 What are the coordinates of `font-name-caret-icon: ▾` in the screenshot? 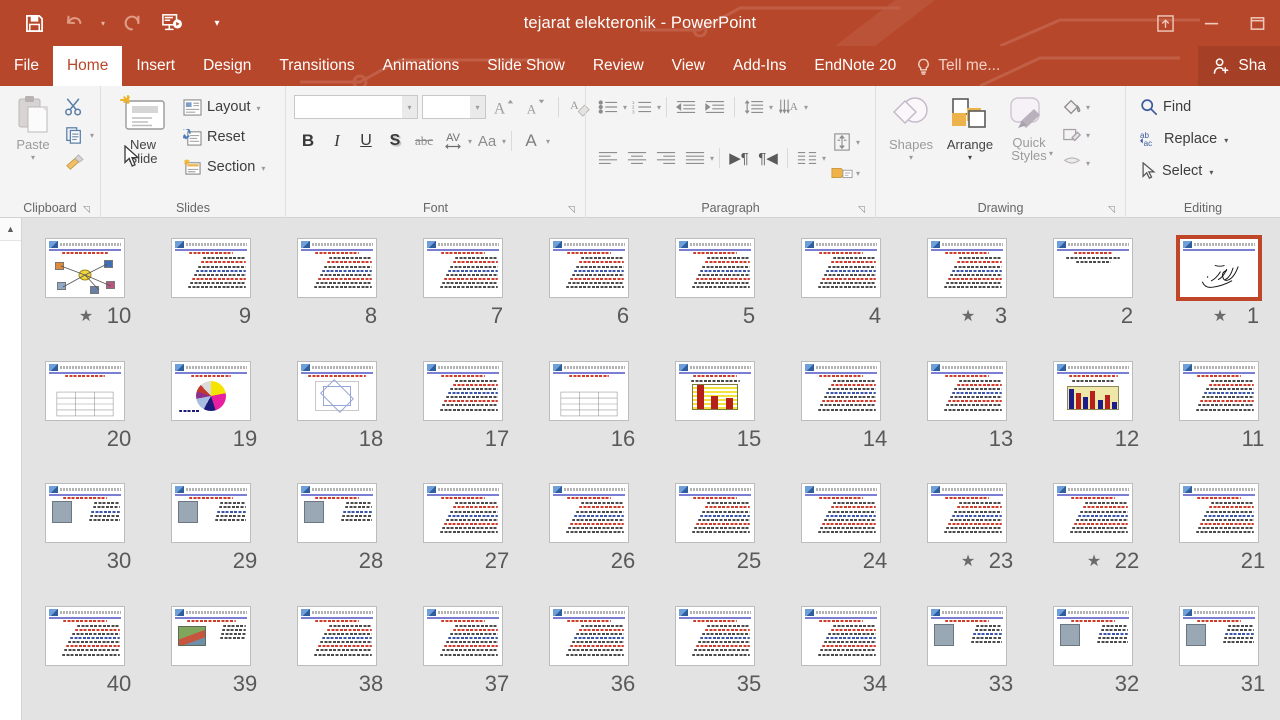 It's located at (409, 107).